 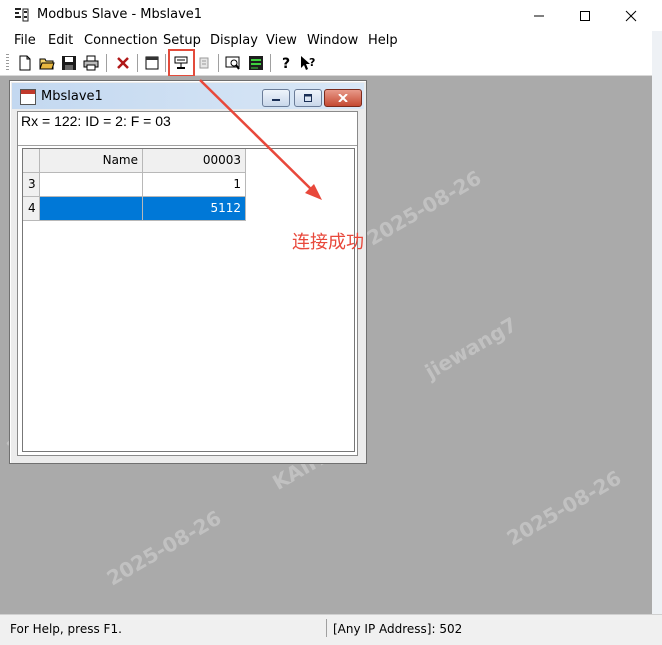 I want to click on value-cell-selected: 5112, so click(x=194, y=209).